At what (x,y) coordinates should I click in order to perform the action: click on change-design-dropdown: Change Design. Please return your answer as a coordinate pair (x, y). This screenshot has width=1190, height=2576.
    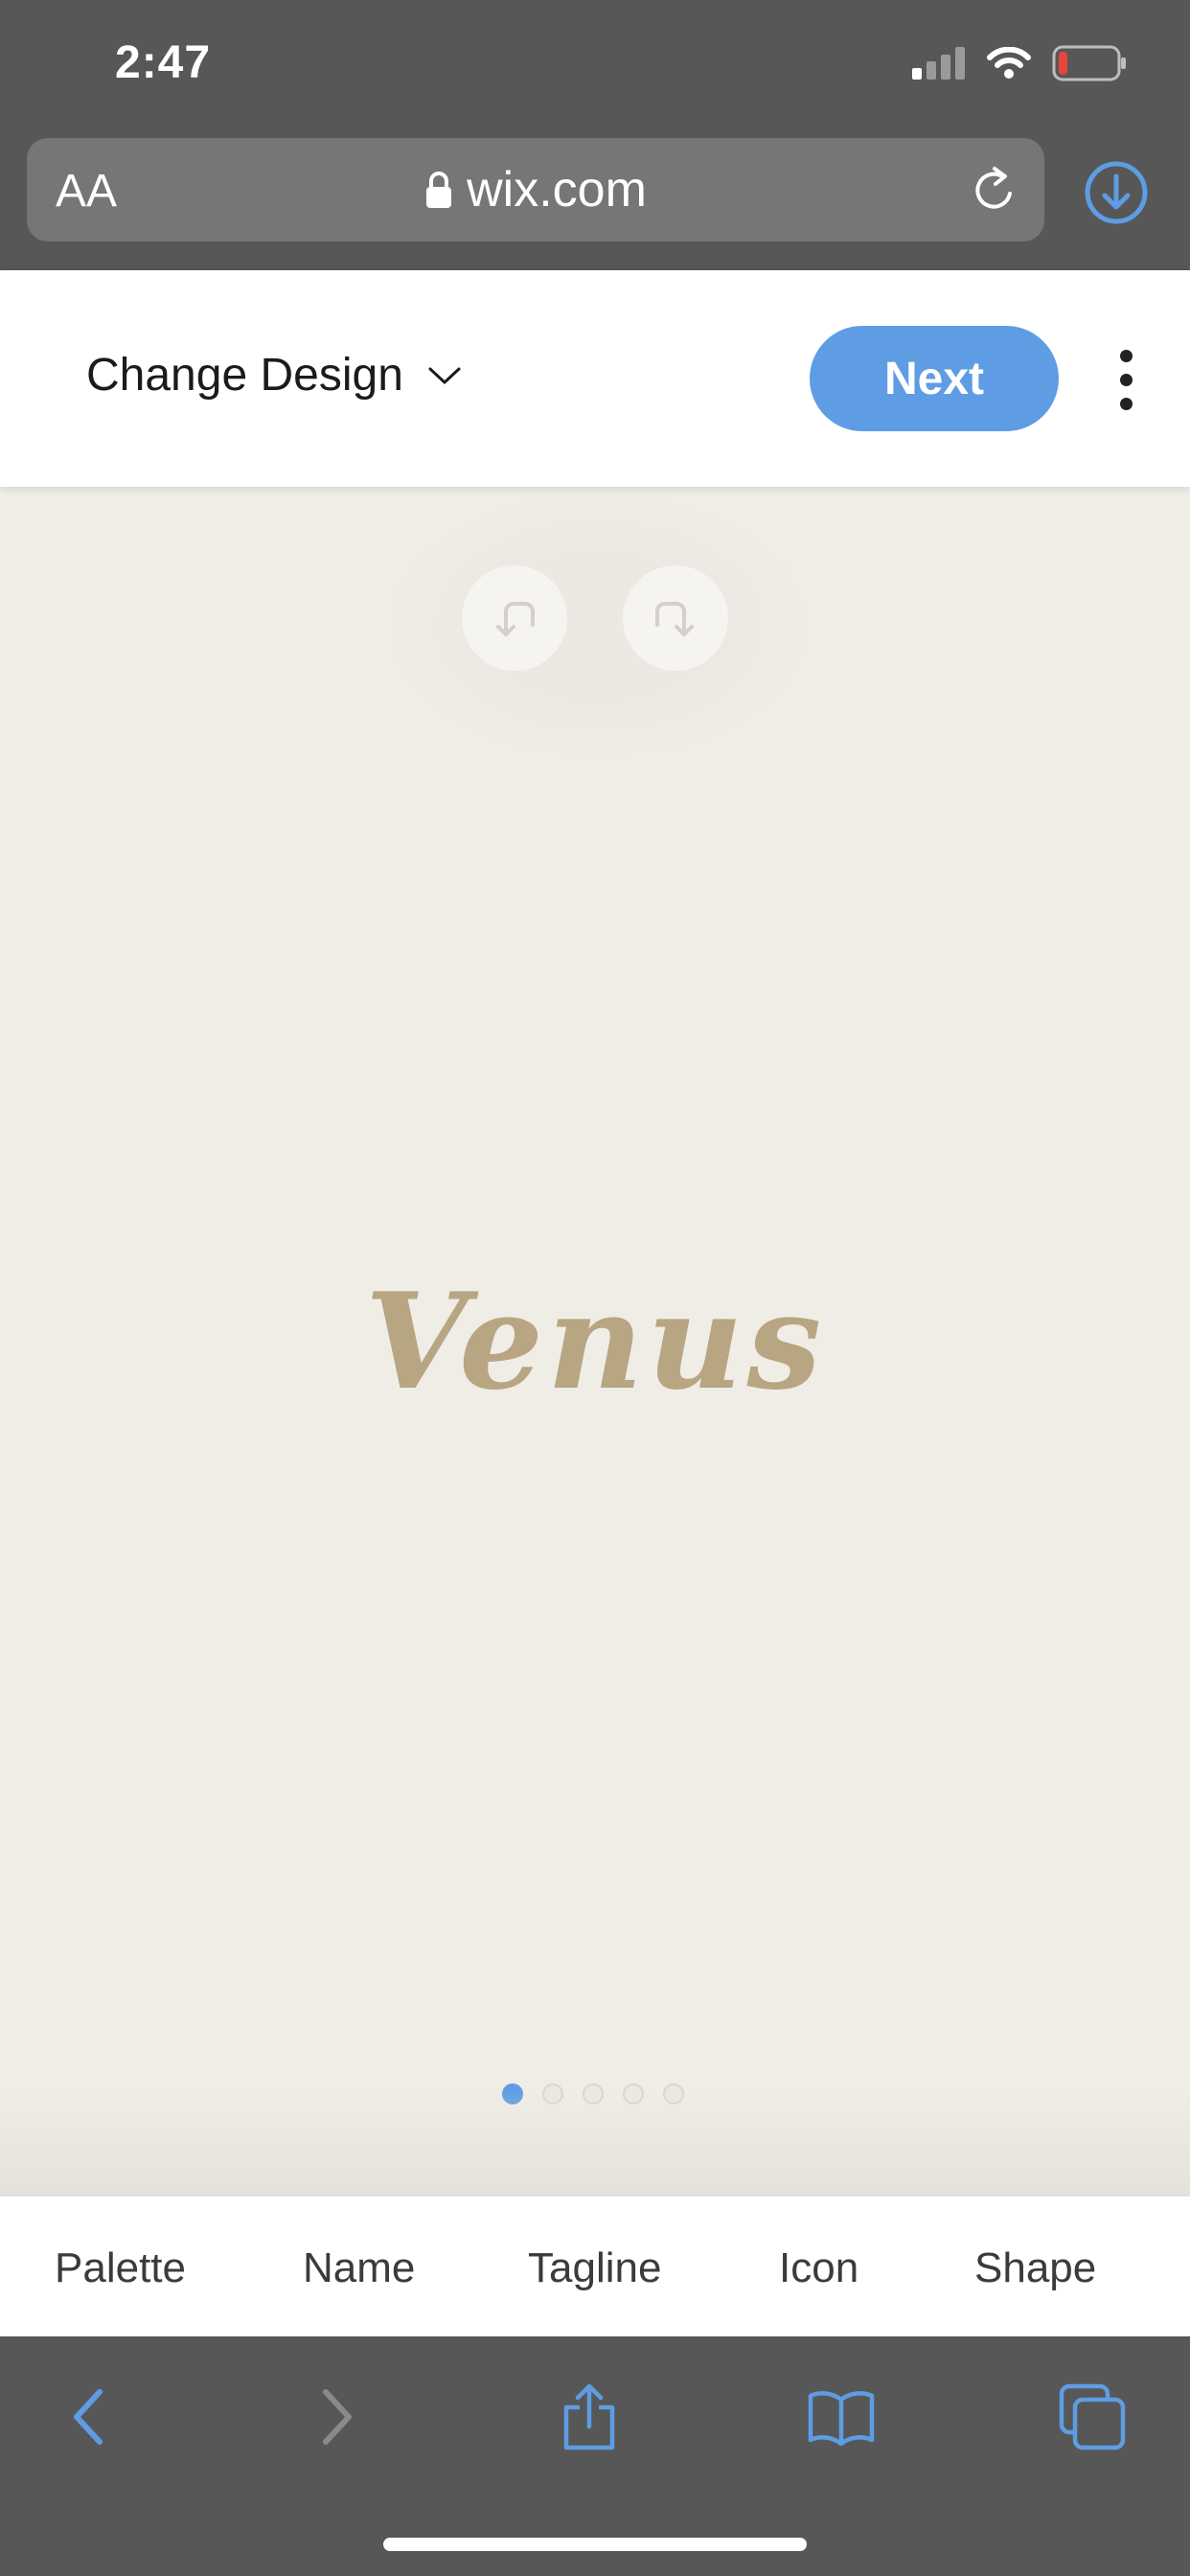
    Looking at the image, I should click on (273, 375).